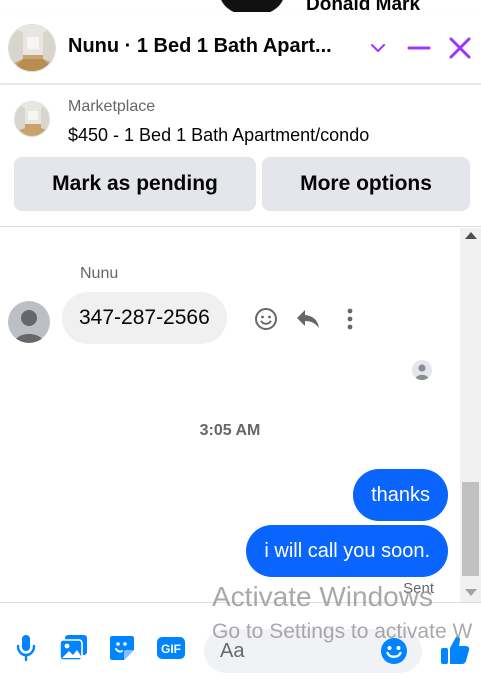 This screenshot has height=688, width=481. What do you see at coordinates (419, 48) in the screenshot?
I see `minimize-icon` at bounding box center [419, 48].